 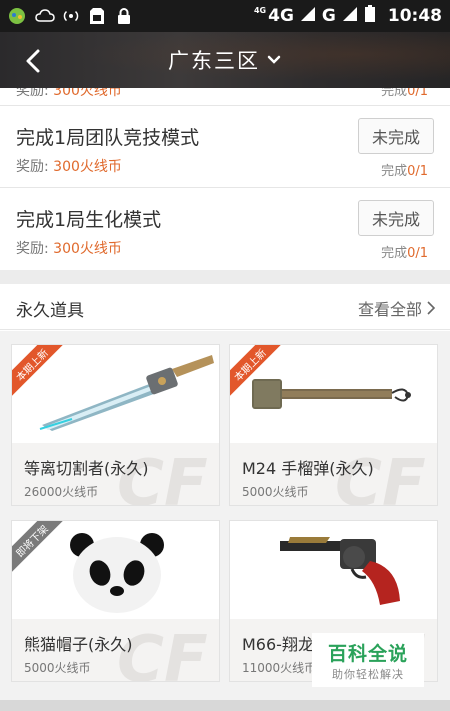 I want to click on item-name: 等离切割者(永久), so click(x=86, y=468).